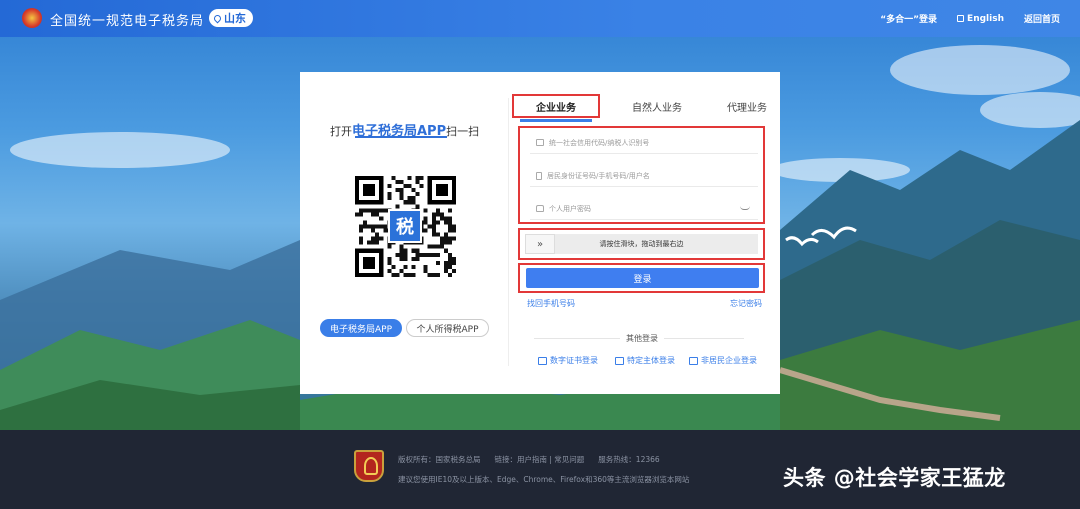 The width and height of the screenshot is (1080, 509). I want to click on region-selector: 山东, so click(231, 18).